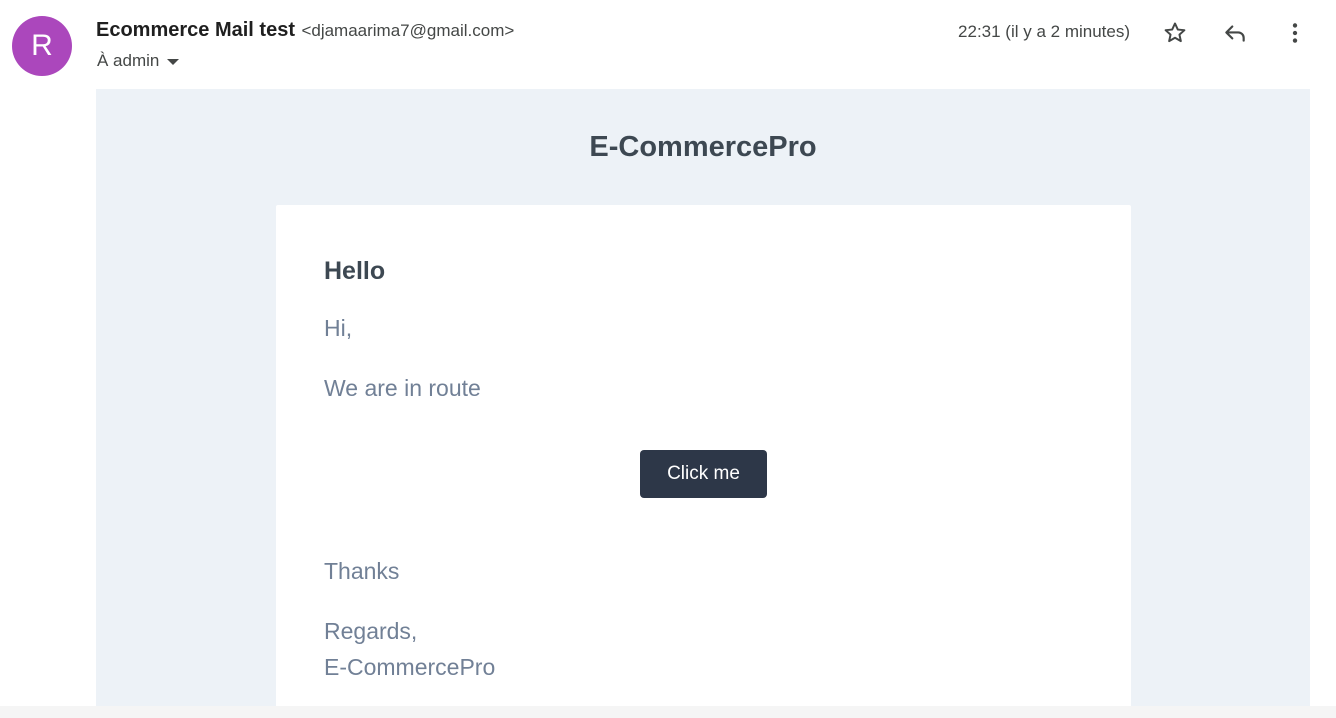 This screenshot has width=1336, height=718. What do you see at coordinates (1044, 31) in the screenshot?
I see `email-timestamp: 22:31 (il y a 2 minutes)` at bounding box center [1044, 31].